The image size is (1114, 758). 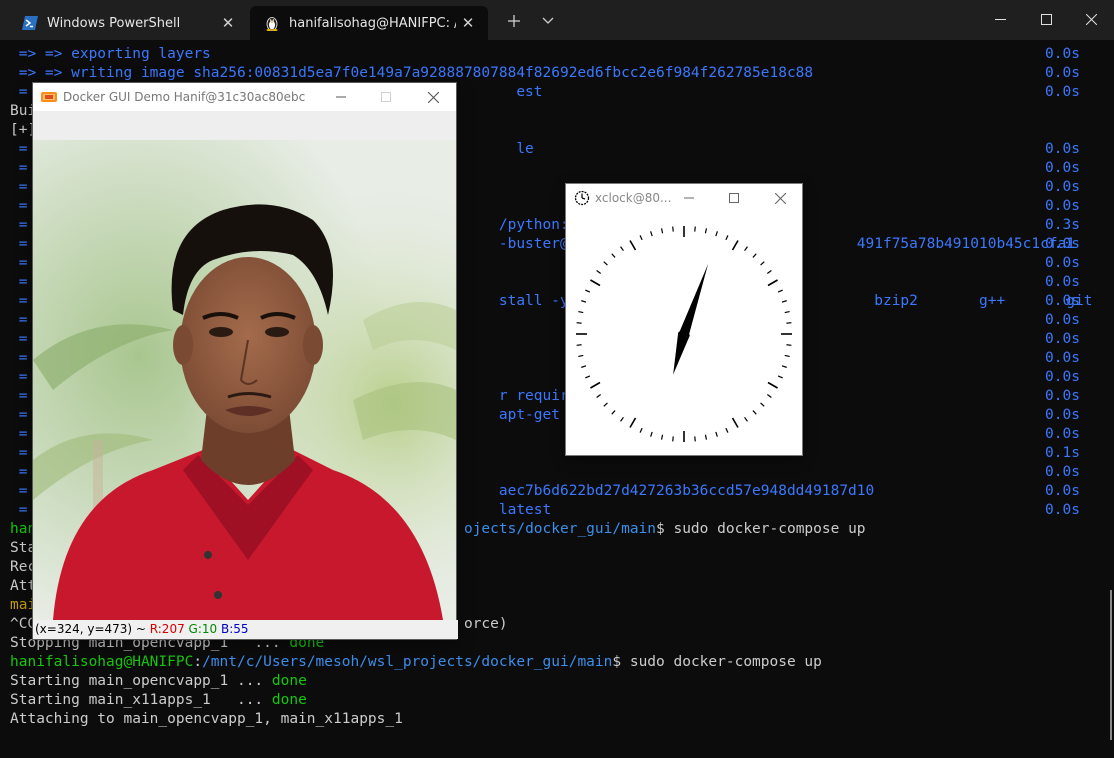 I want to click on chevron-down-icon, so click(x=548, y=20).